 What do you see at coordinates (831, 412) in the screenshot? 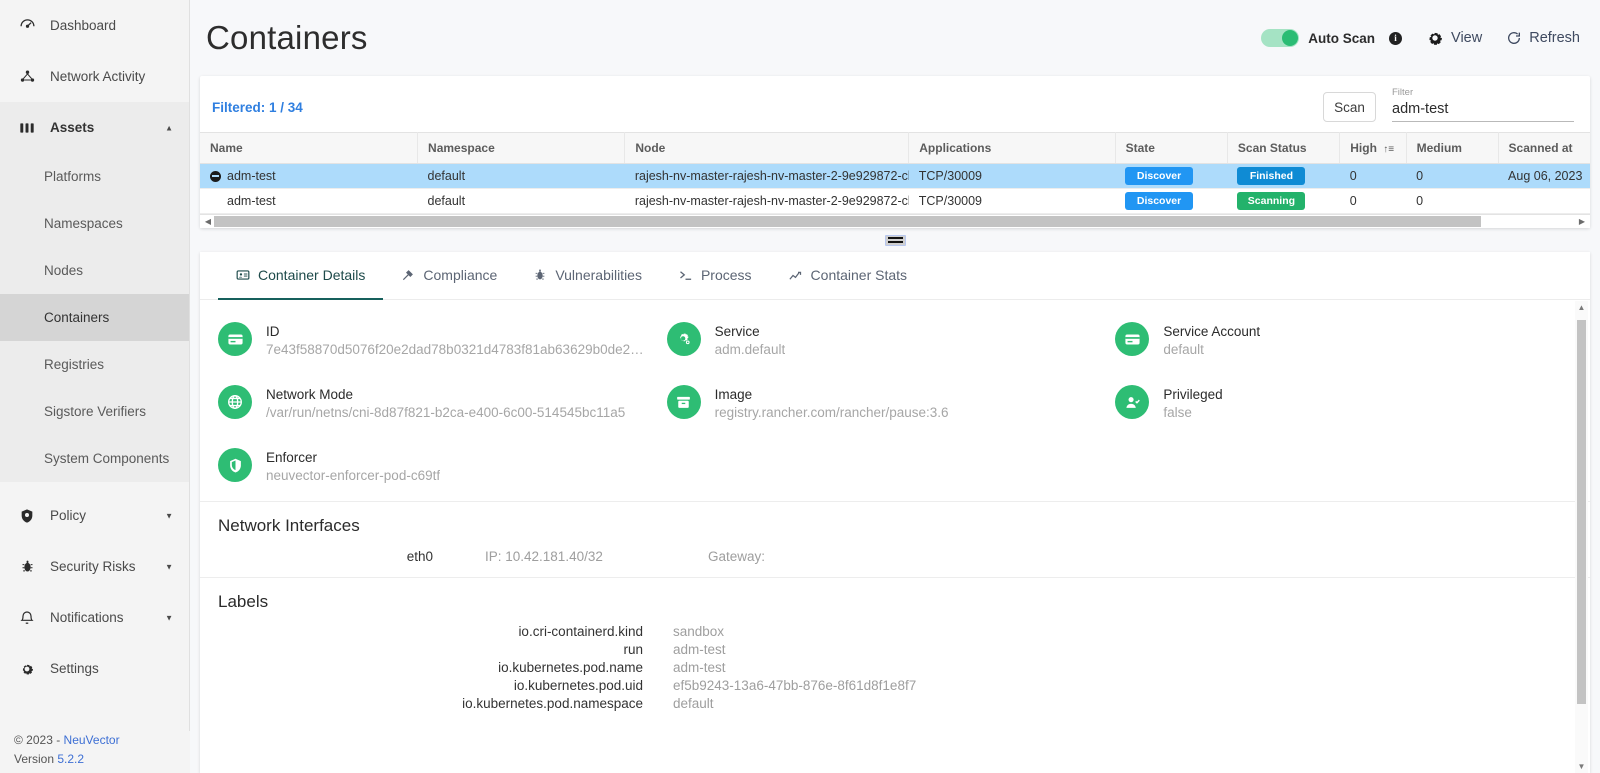
I see `info-value: registry.rancher.com/rancher/pause:3.6` at bounding box center [831, 412].